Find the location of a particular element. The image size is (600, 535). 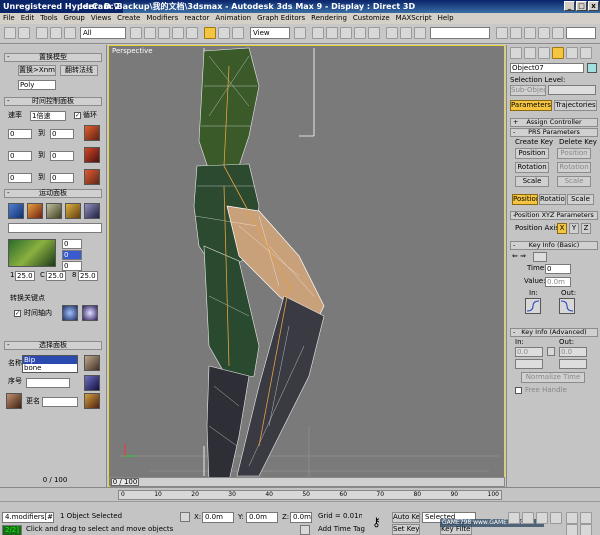

select-by-name-icon is located at coordinates (150, 33).